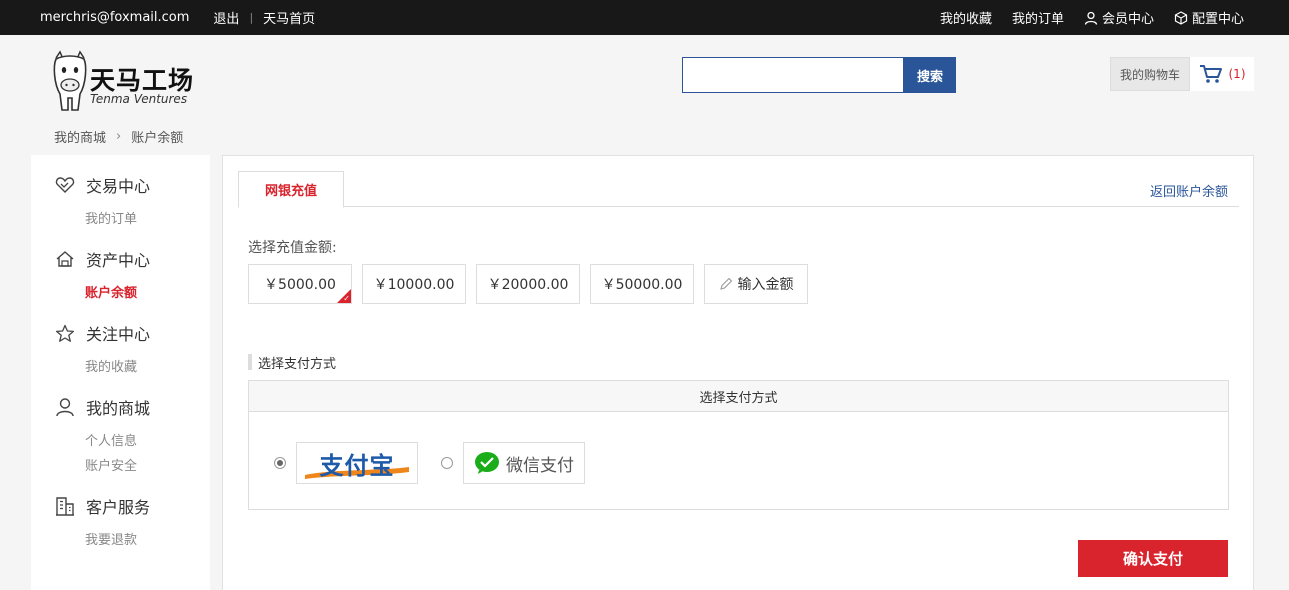 Image resolution: width=1289 pixels, height=590 pixels. What do you see at coordinates (291, 189) in the screenshot?
I see `tab-online-banking: 网银充值` at bounding box center [291, 189].